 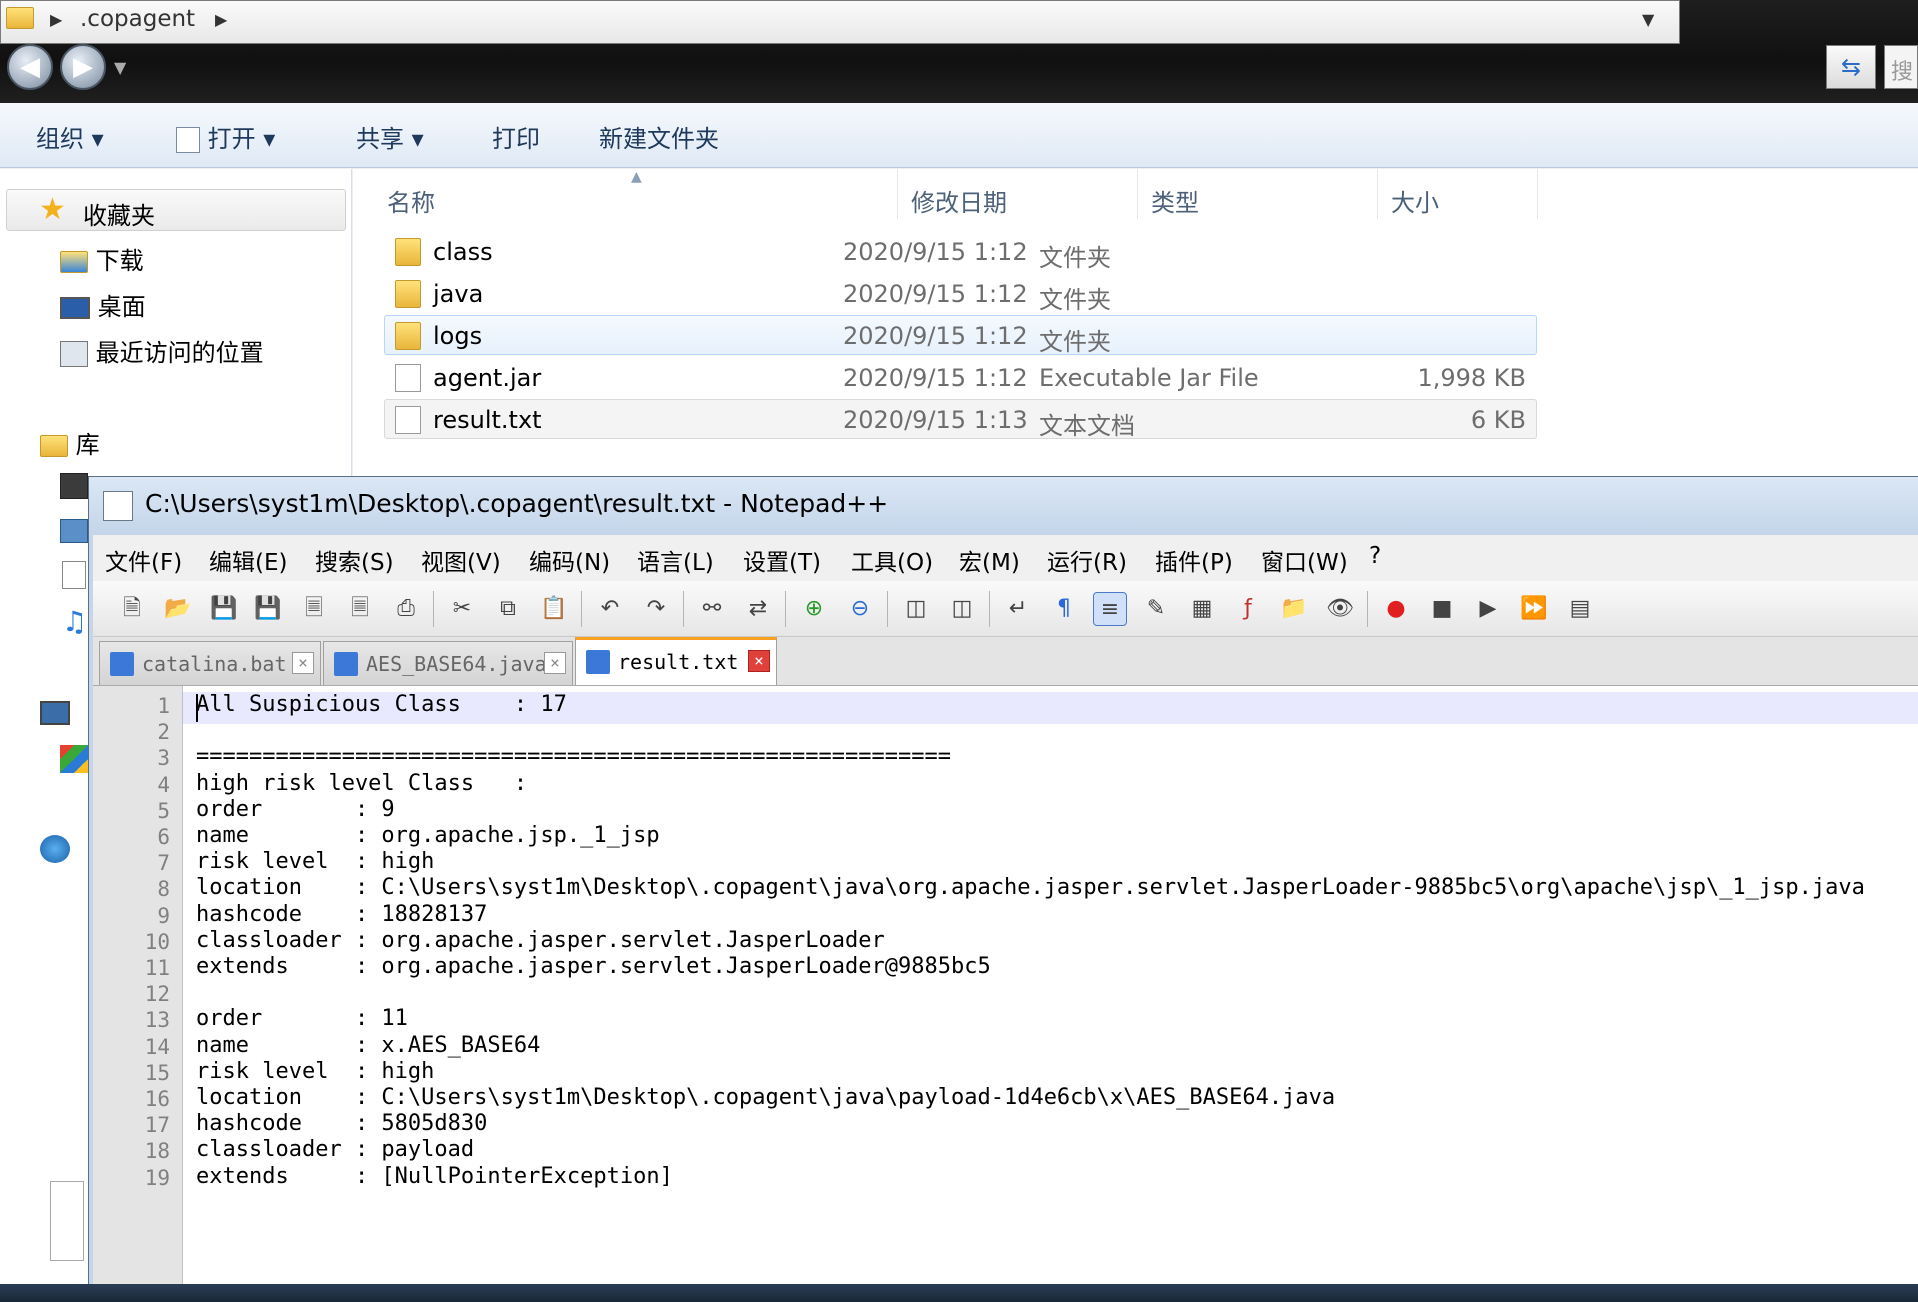 What do you see at coordinates (70, 442) in the screenshot?
I see `nav-item-libraries: 库` at bounding box center [70, 442].